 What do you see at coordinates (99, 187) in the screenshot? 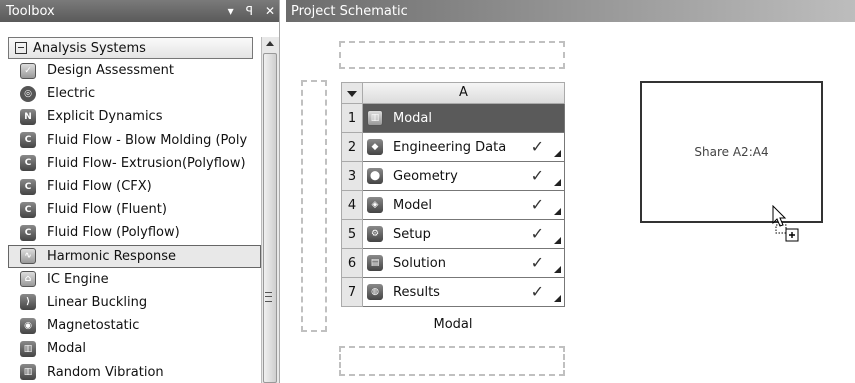
I see `toolbox-item-label: Fluid Flow (CFX)` at bounding box center [99, 187].